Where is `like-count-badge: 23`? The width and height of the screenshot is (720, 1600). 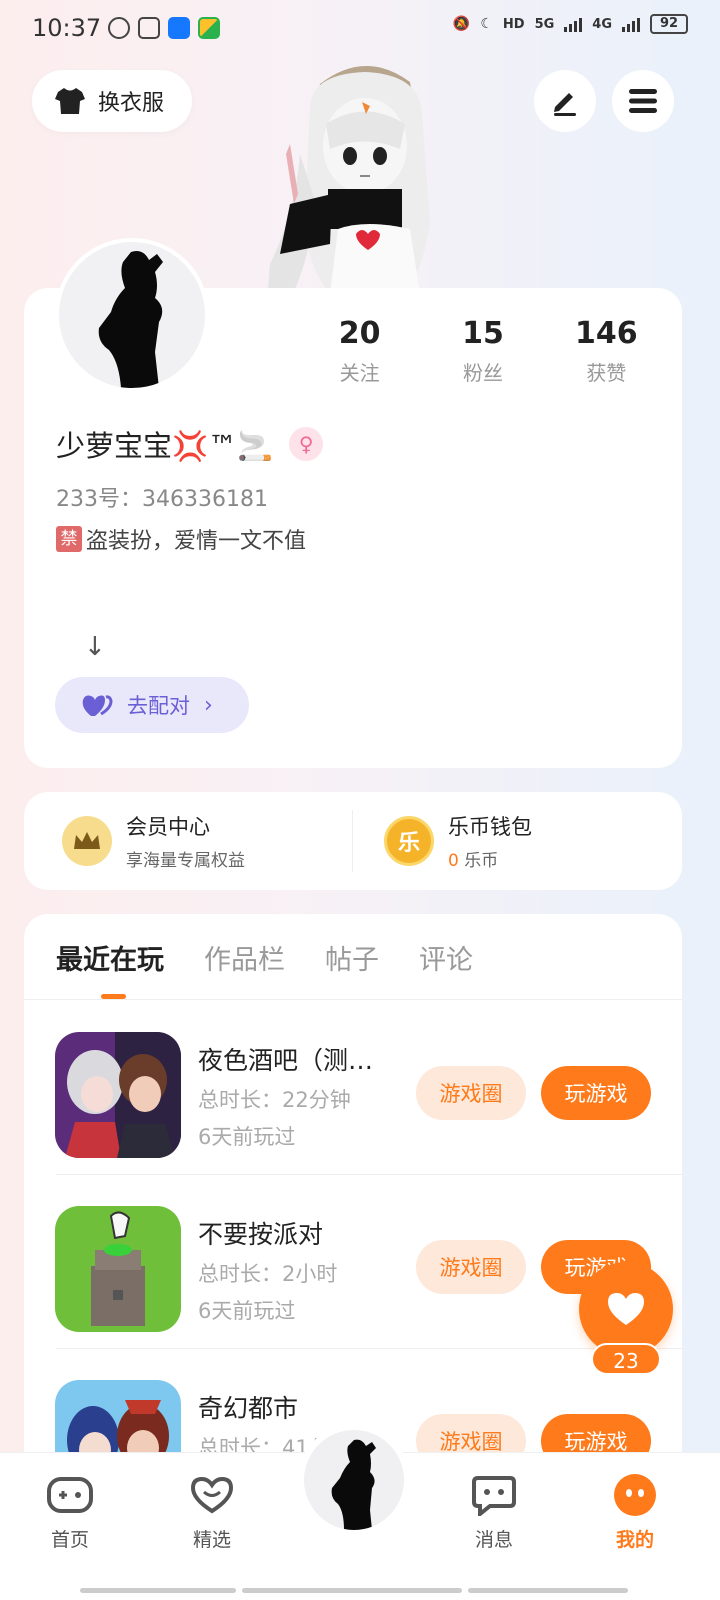 like-count-badge: 23 is located at coordinates (626, 1359).